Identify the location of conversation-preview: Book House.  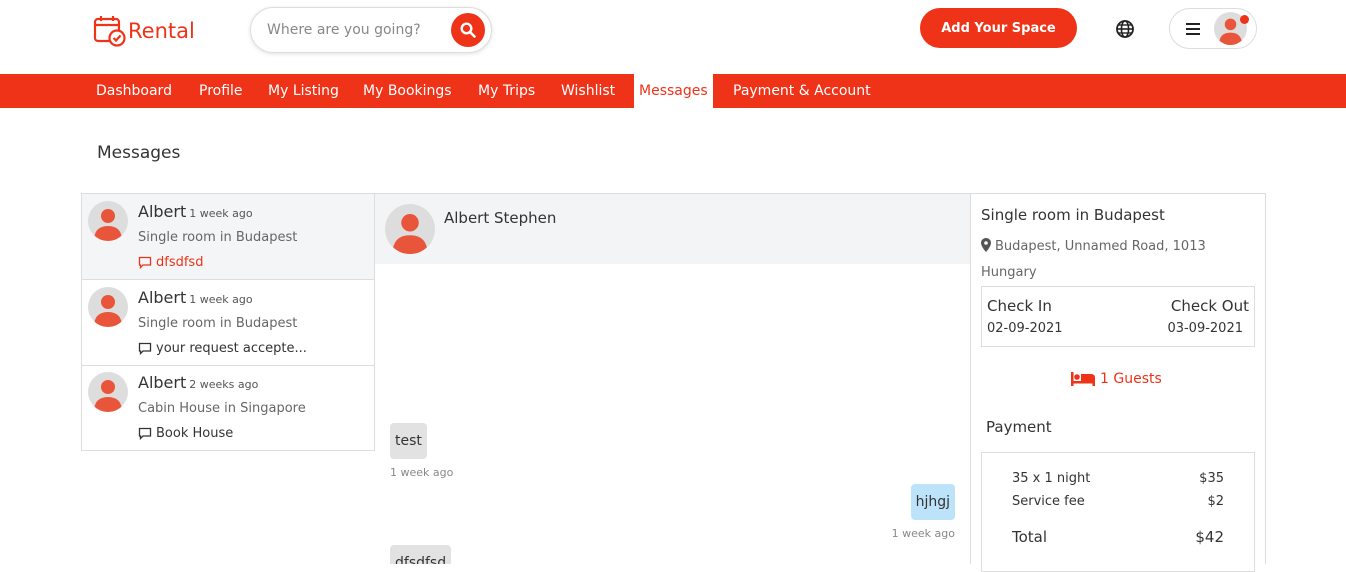
(185, 433).